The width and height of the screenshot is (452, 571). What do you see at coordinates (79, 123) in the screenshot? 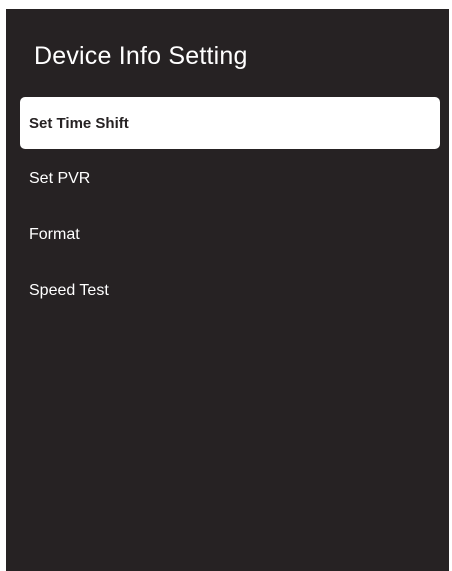
I see `menu-item-label: Set Time Shift` at bounding box center [79, 123].